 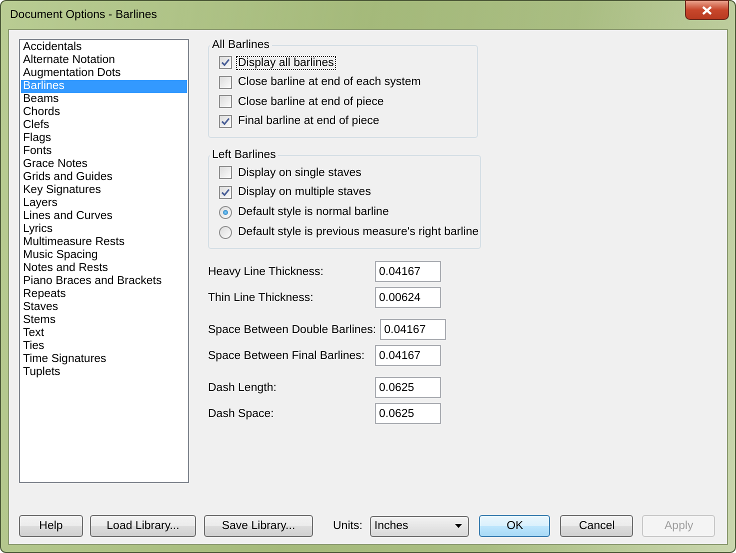 What do you see at coordinates (84, 15) in the screenshot?
I see `window-title: Document Options - Barlines` at bounding box center [84, 15].